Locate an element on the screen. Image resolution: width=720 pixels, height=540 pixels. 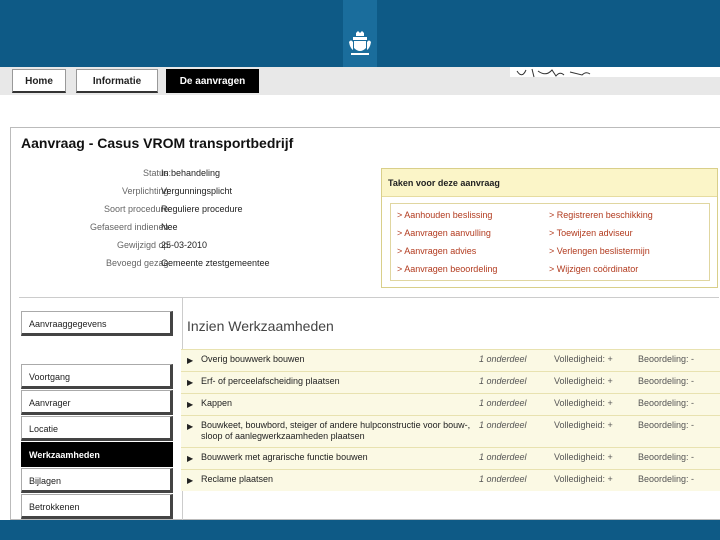
royal-coat-of-arms-icon is located at coordinates (360, 43).